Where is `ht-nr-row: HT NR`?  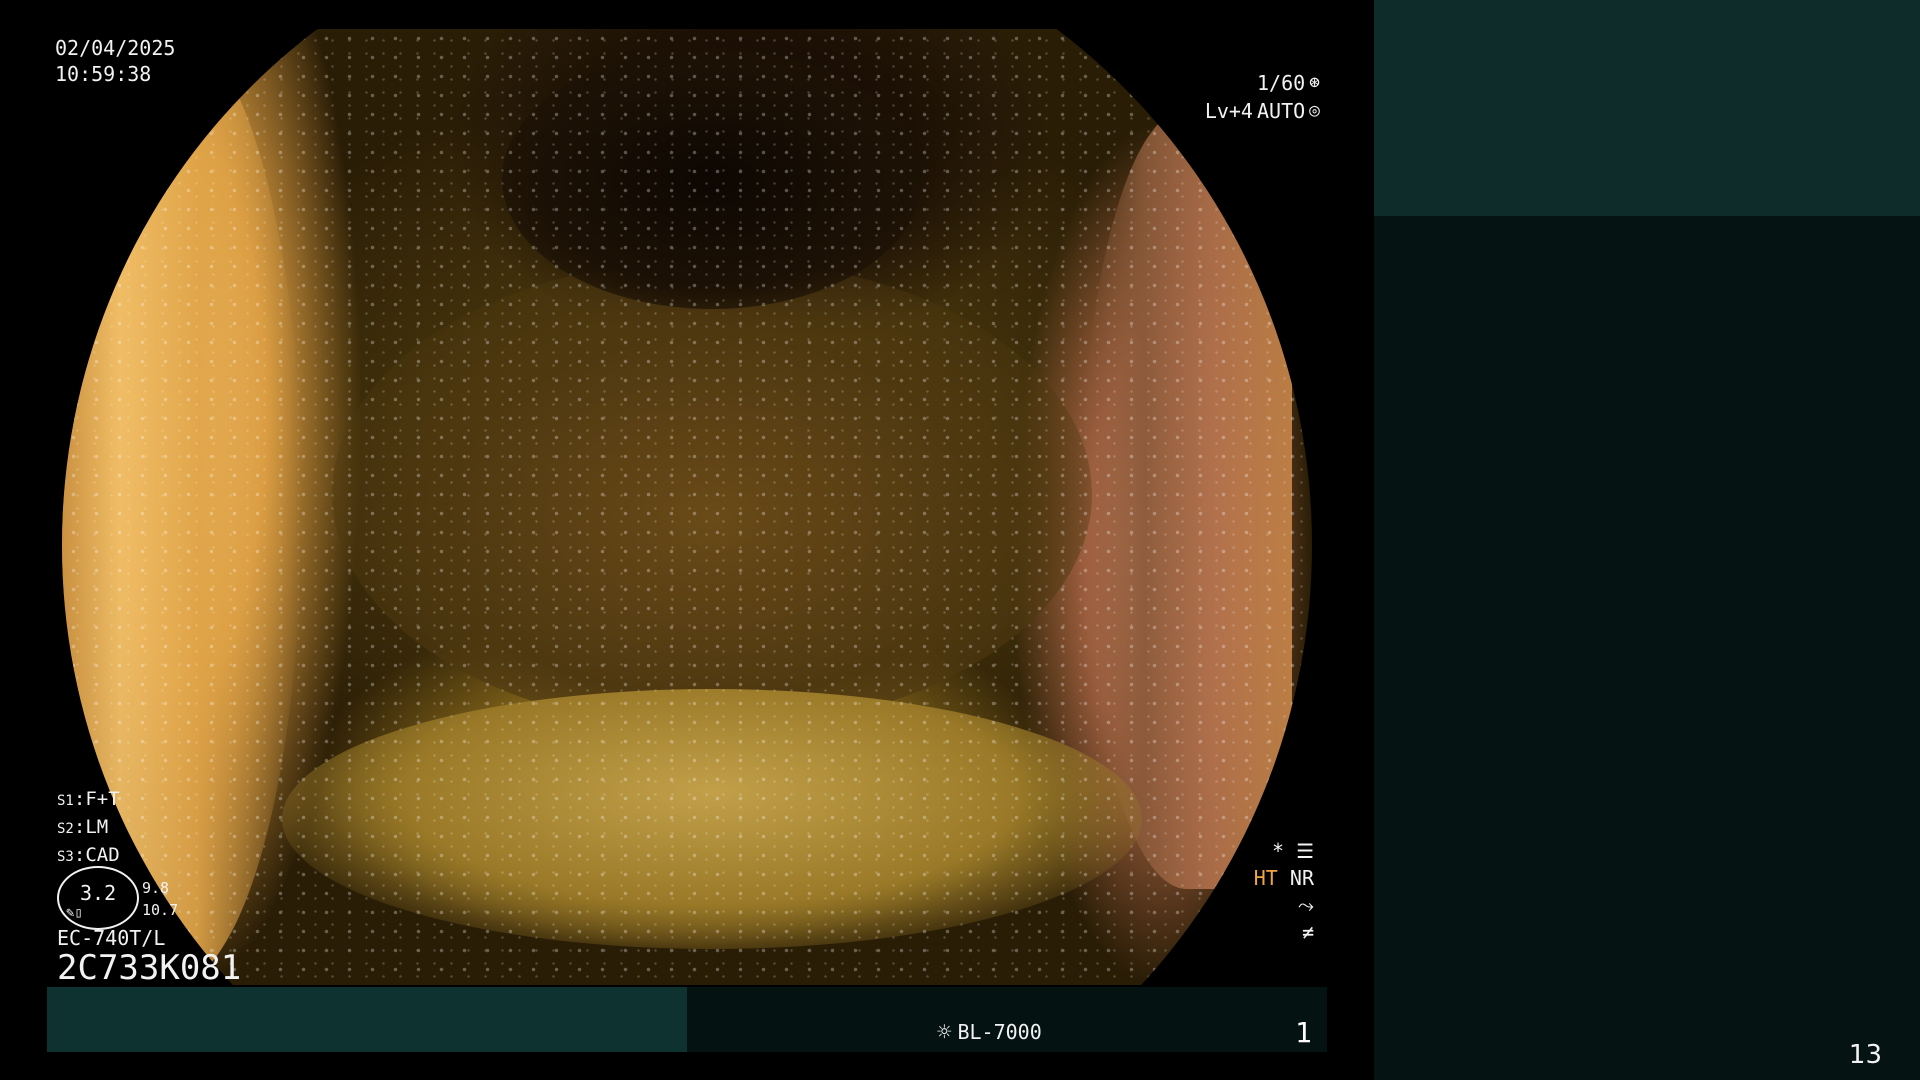 ht-nr-row: HT NR is located at coordinates (1272, 878).